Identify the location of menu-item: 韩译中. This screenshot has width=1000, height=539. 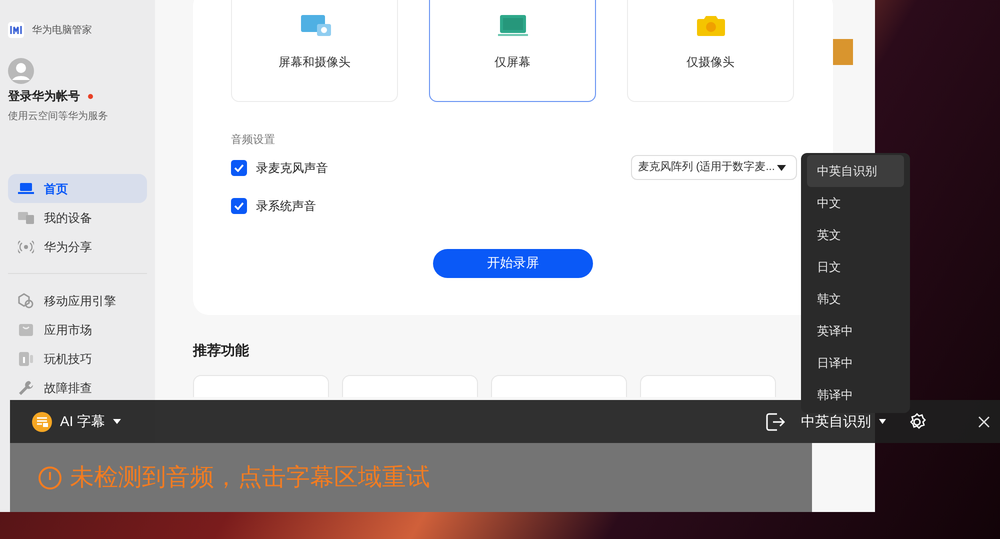
(855, 395).